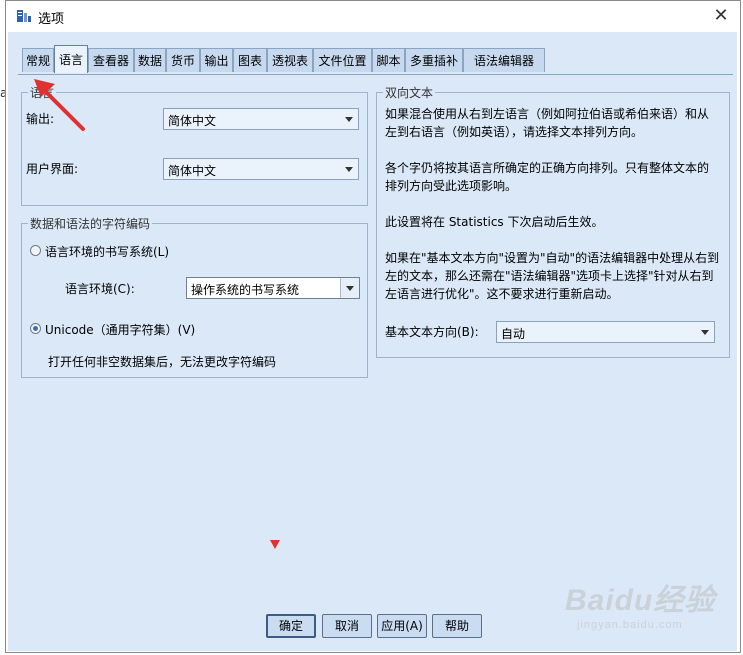 This screenshot has width=743, height=655. What do you see at coordinates (52, 169) in the screenshot?
I see `ui-language-label: 用户界面:` at bounding box center [52, 169].